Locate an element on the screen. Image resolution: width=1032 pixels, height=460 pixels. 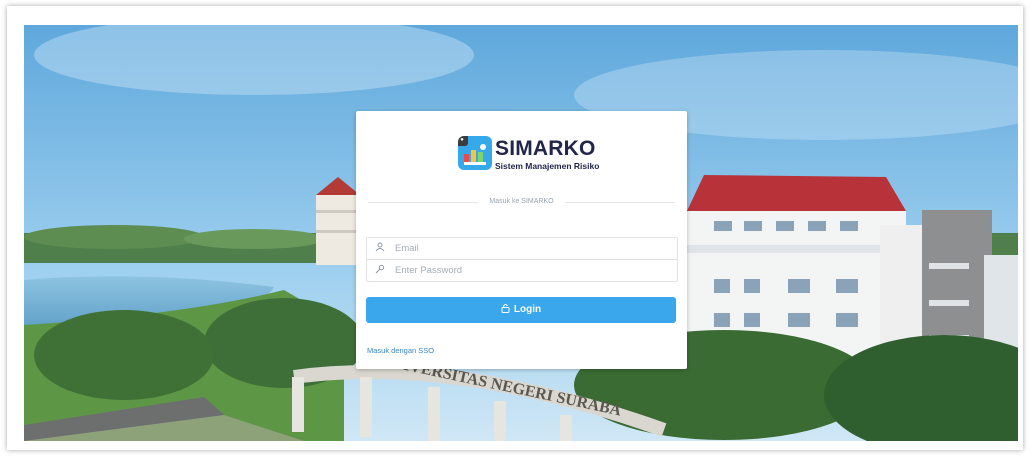
form-heading-divider: Masuk ke SIMARKO is located at coordinates (521, 201).